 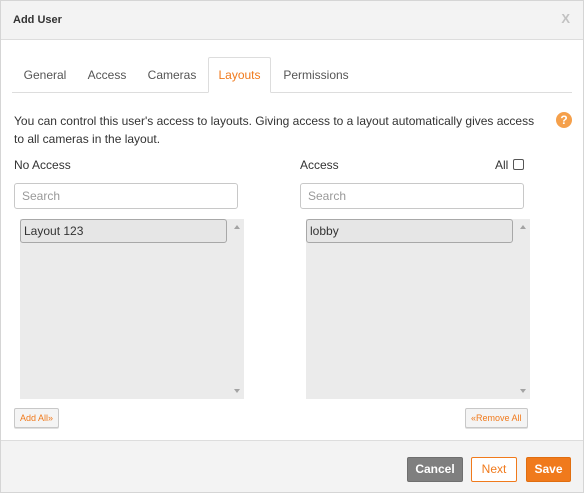 What do you see at coordinates (37, 418) in the screenshot?
I see `add-all-button: Add All»` at bounding box center [37, 418].